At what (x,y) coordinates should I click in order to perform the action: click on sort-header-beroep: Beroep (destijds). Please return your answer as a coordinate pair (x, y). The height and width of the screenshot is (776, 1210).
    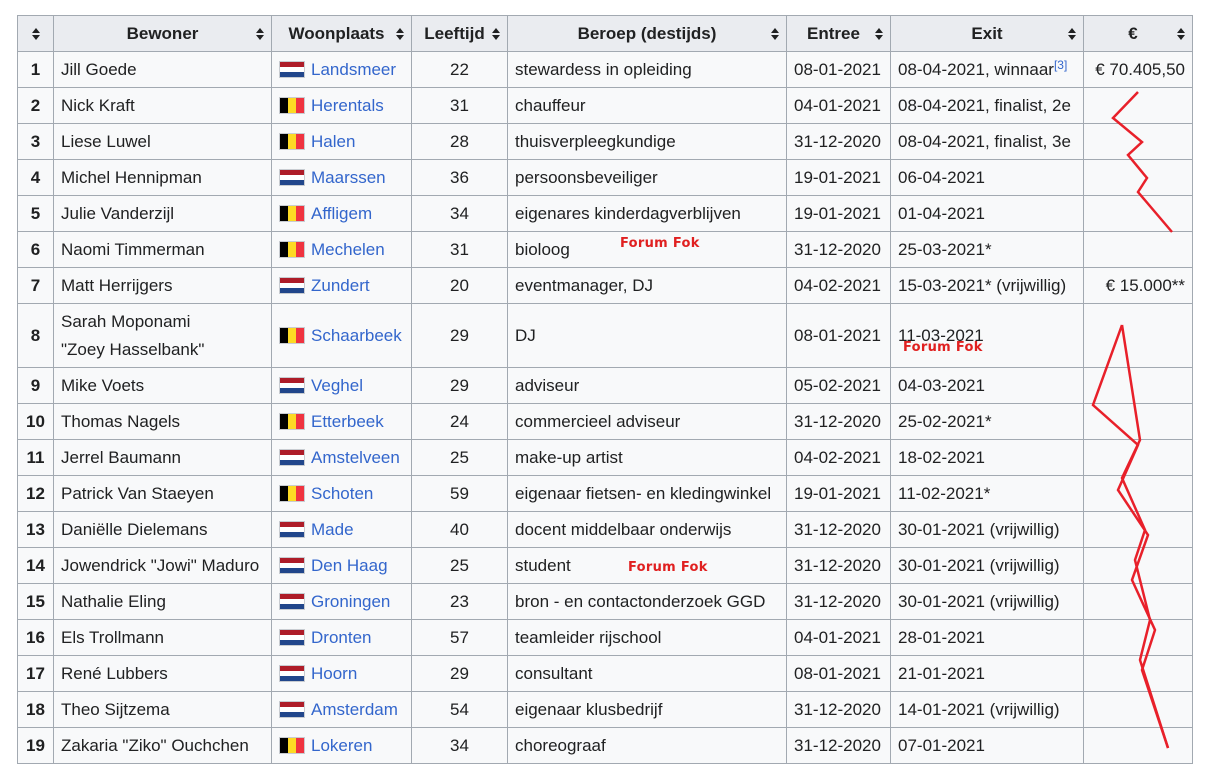
    Looking at the image, I should click on (647, 33).